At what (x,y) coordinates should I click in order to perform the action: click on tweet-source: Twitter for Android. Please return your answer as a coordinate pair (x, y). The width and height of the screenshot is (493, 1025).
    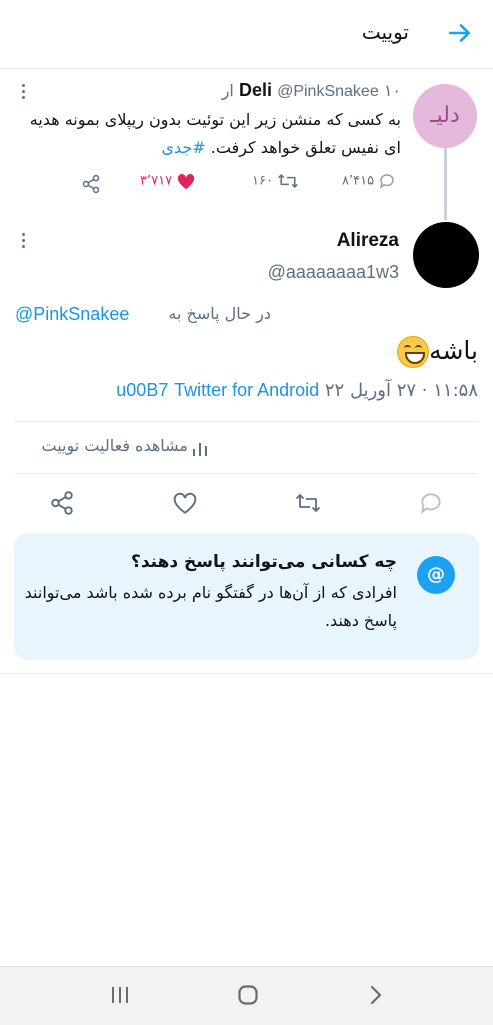
    Looking at the image, I should click on (246, 390).